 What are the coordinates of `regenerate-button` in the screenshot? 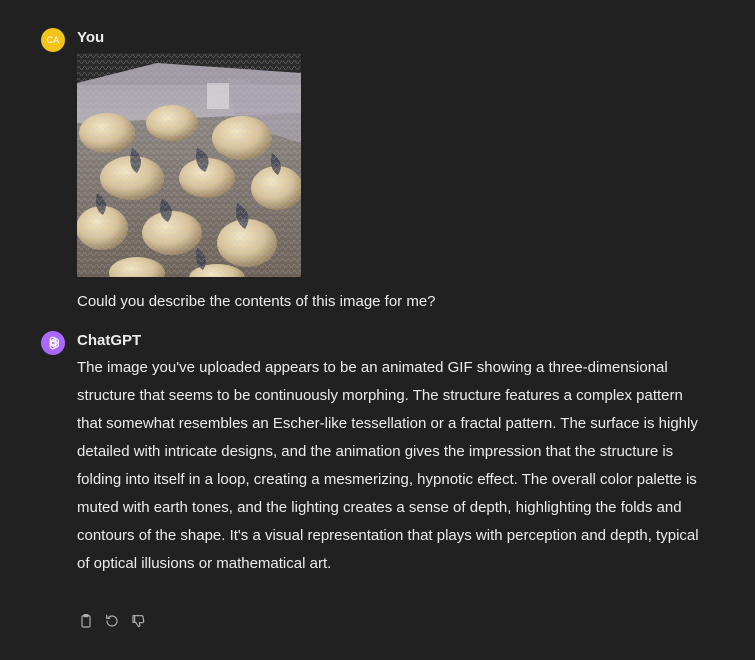 It's located at (112, 621).